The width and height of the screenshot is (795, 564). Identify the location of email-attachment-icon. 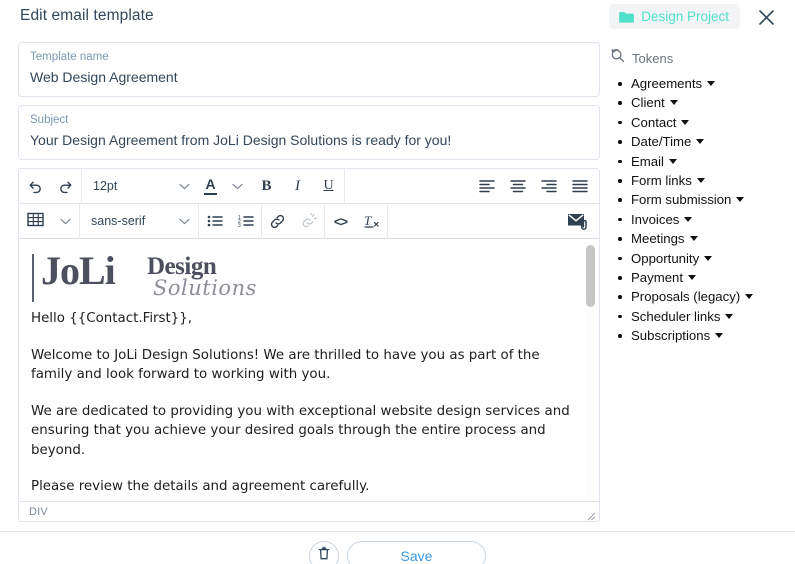
(577, 221).